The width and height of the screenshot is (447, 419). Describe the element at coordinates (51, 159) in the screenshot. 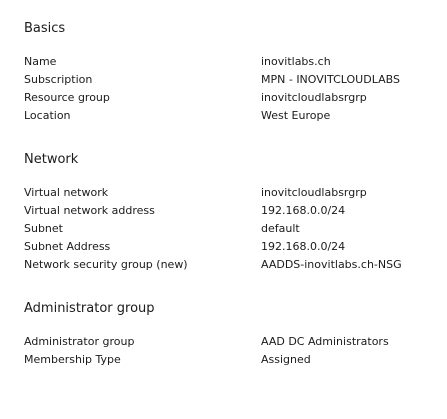

I see `section-title-network: Network` at that location.